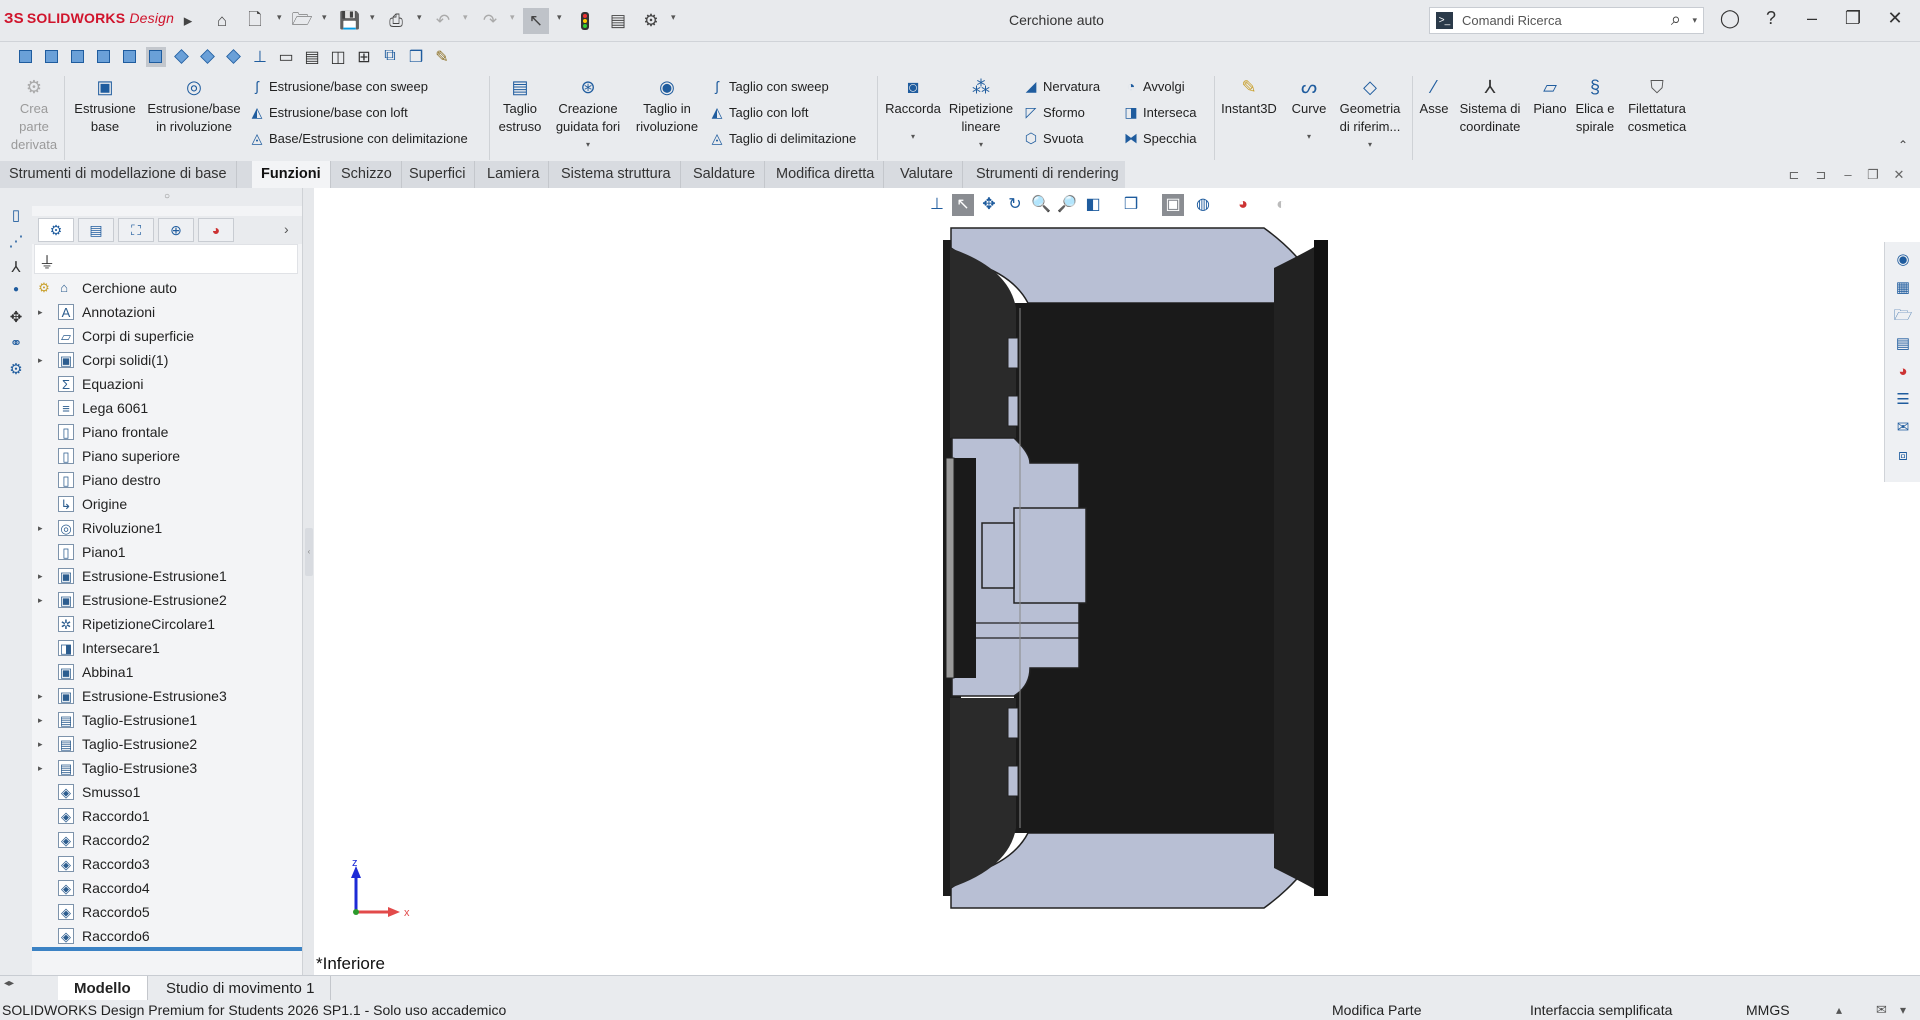  I want to click on crea-parte-derivata-button: ⚙ Crea parte derivata, so click(34, 116).